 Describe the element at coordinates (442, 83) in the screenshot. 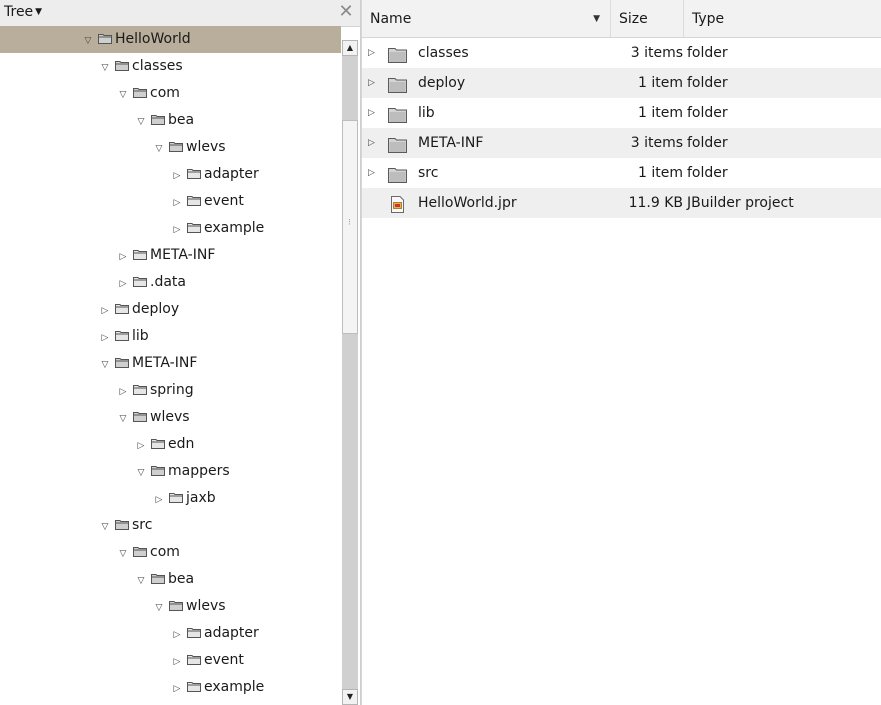

I see `file-name: deploy` at that location.